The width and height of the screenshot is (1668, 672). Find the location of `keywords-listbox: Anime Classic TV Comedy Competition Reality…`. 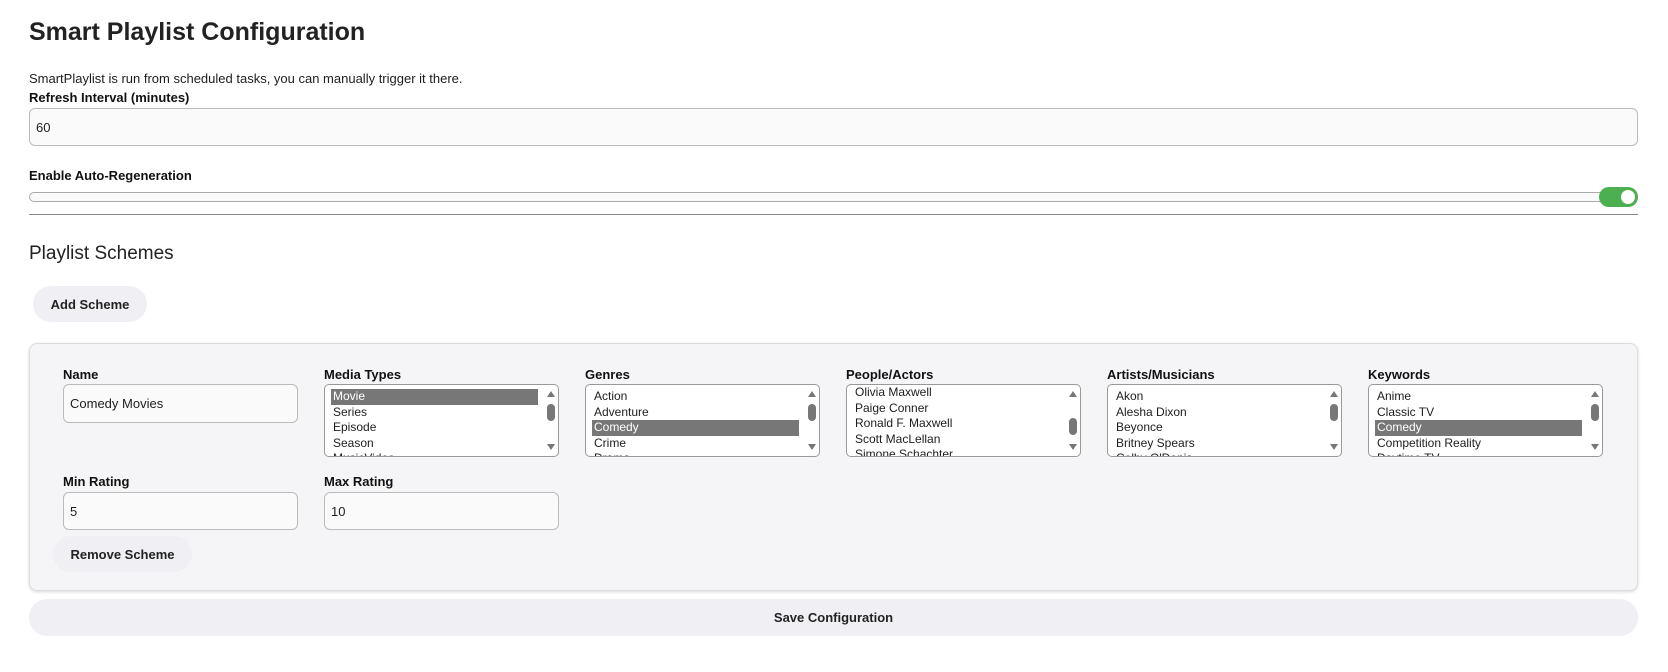

keywords-listbox: Anime Classic TV Comedy Competition Reality… is located at coordinates (1485, 420).